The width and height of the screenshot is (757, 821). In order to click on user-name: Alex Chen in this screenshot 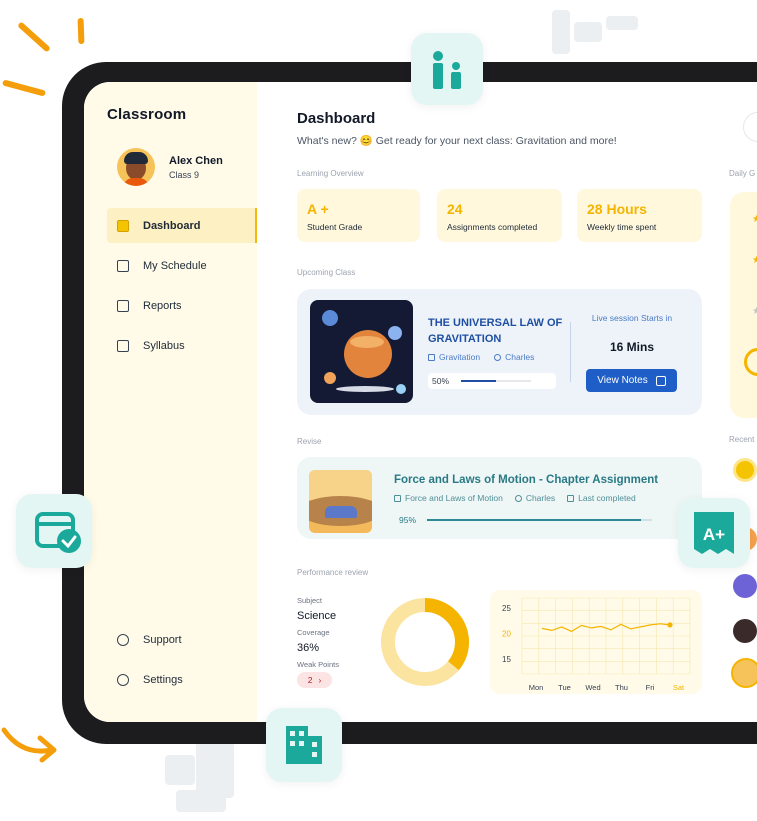, I will do `click(196, 160)`.